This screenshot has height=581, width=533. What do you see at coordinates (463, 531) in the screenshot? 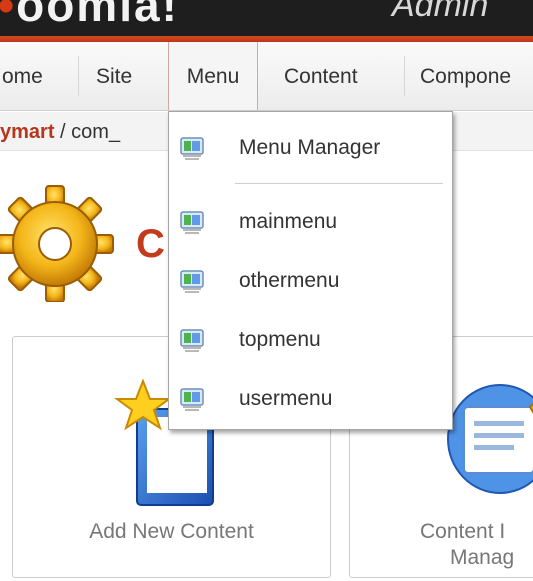
I see `content-manager-label-line1: Content I` at bounding box center [463, 531].